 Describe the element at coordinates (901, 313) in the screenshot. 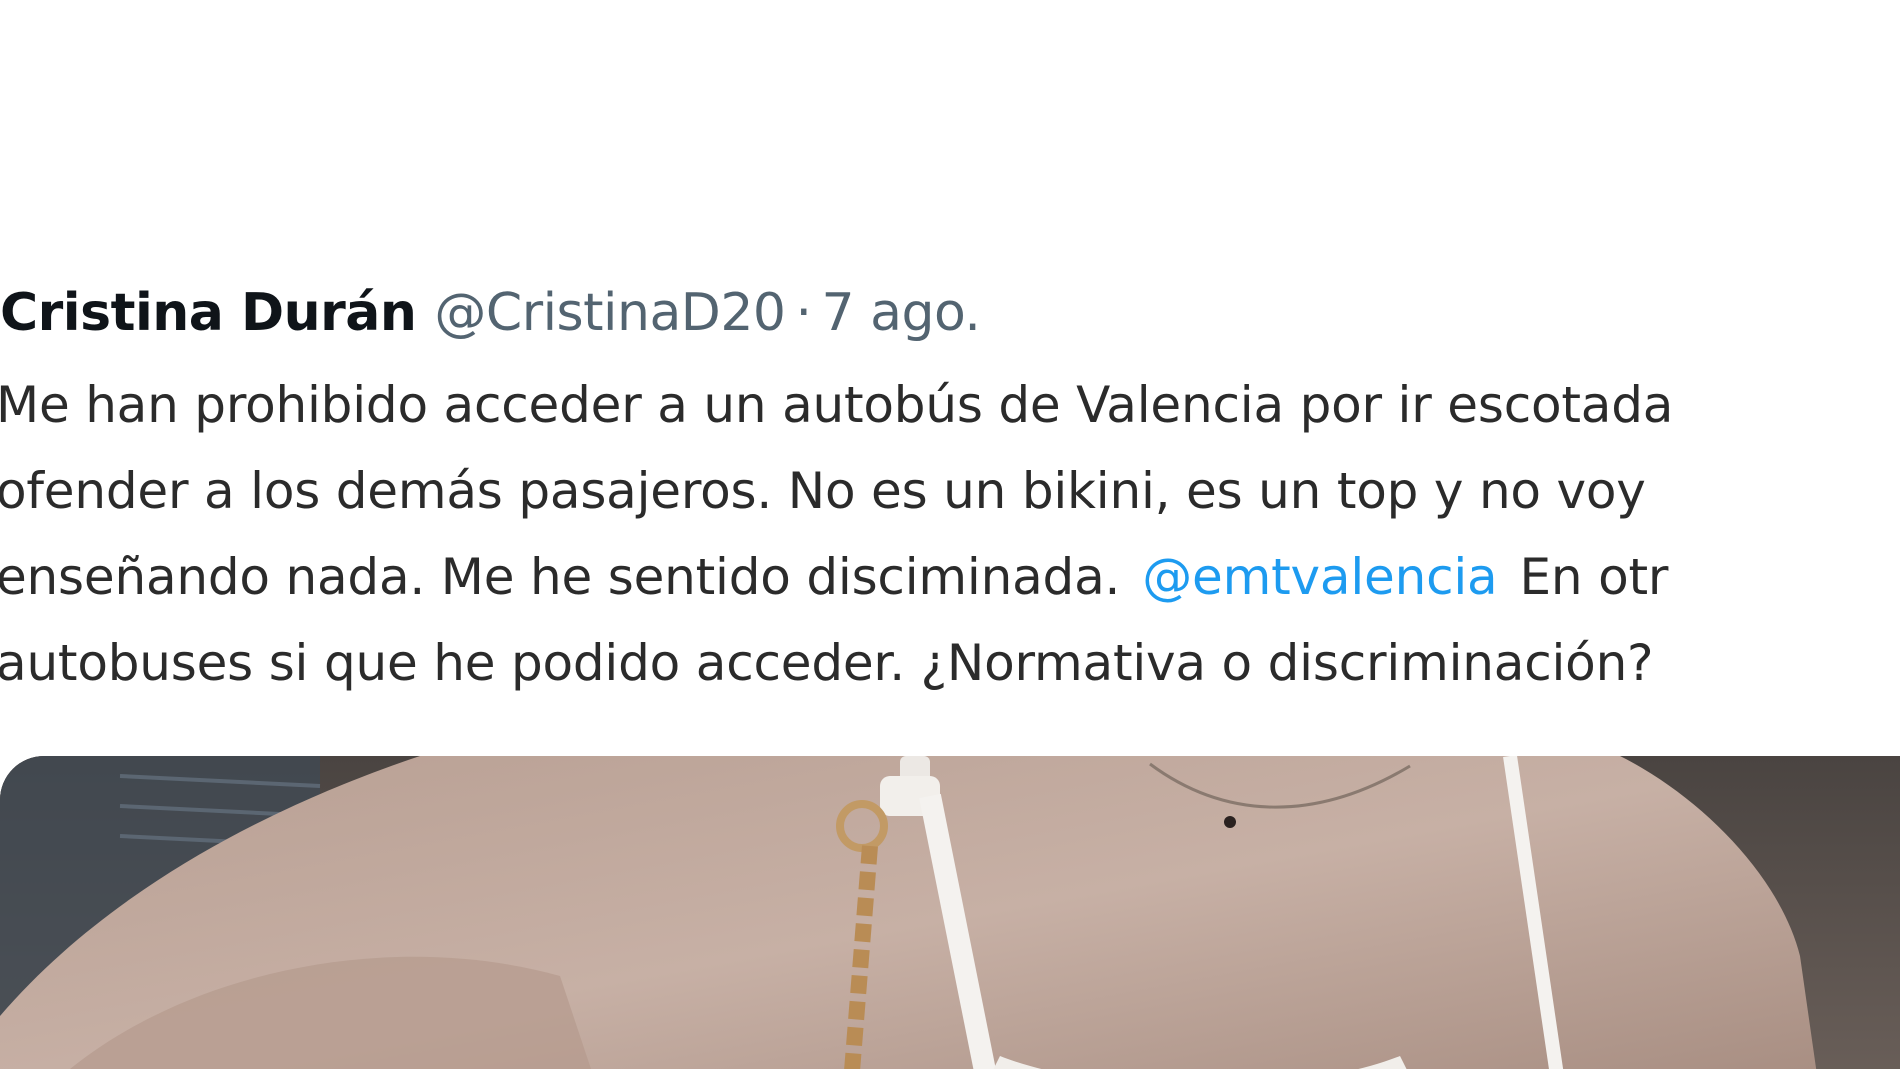

I see `tweet-timestamp: 7 ago.` at that location.